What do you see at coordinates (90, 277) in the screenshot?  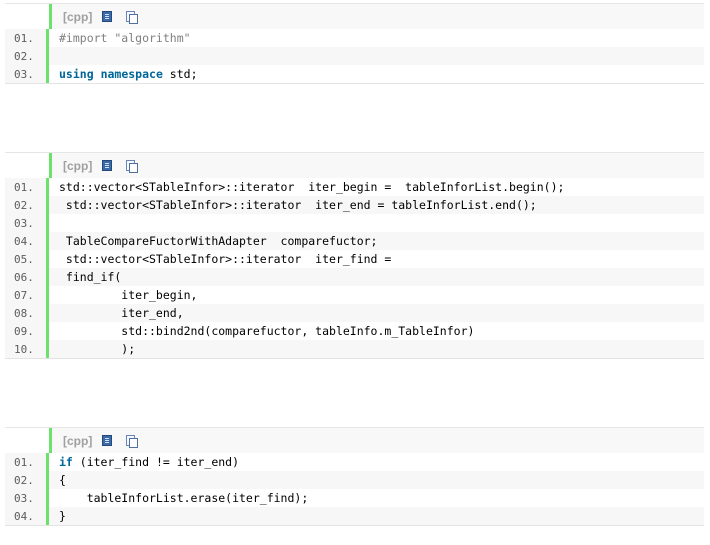 I see `code-token: find_if(` at bounding box center [90, 277].